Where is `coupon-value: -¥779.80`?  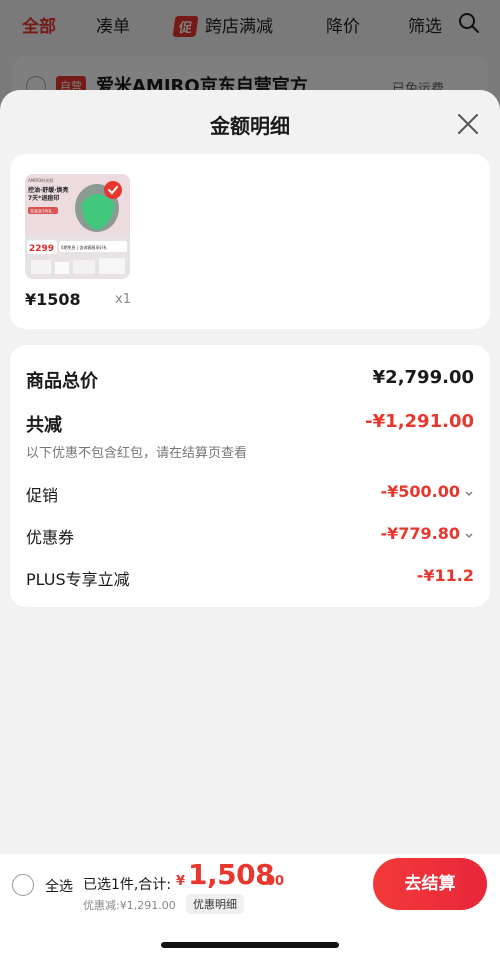
coupon-value: -¥779.80 is located at coordinates (420, 533).